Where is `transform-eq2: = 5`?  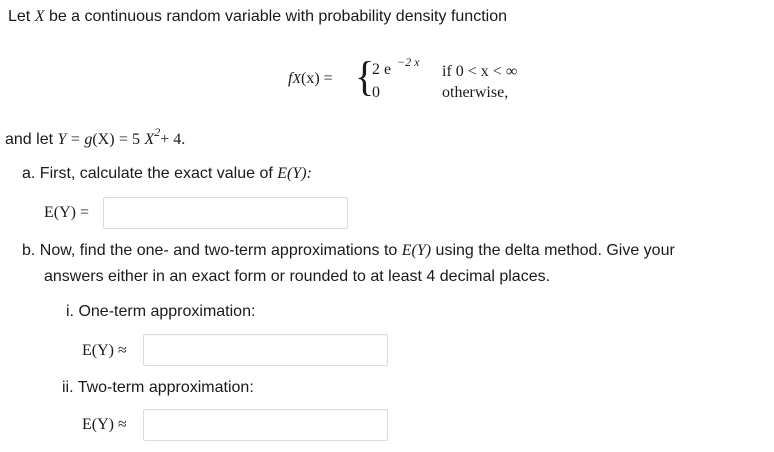
transform-eq2: = 5 is located at coordinates (130, 139).